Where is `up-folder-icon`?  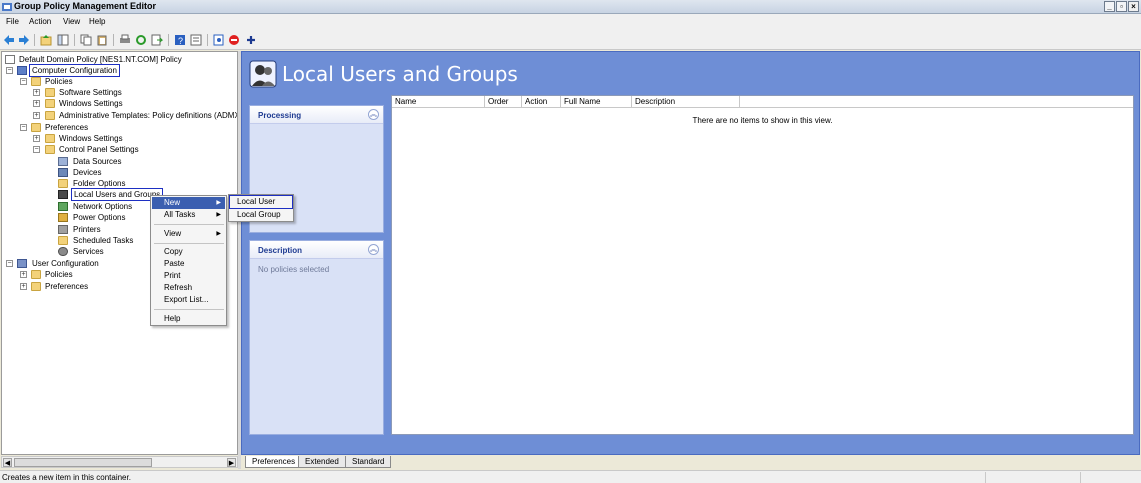 up-folder-icon is located at coordinates (46, 40).